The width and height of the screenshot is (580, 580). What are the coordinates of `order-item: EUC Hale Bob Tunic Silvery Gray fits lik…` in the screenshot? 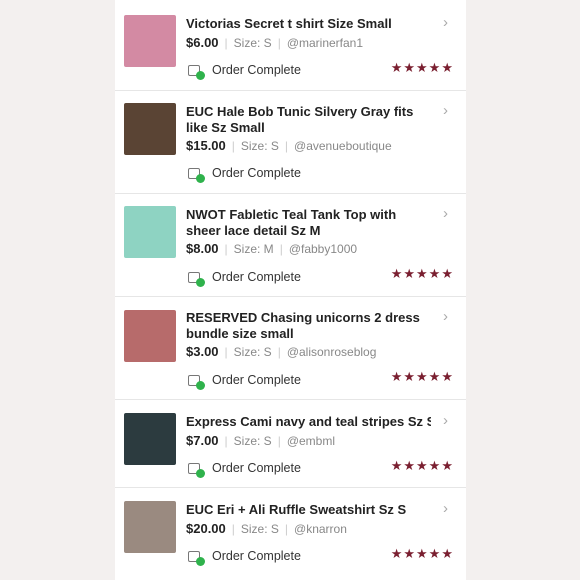 It's located at (290, 142).